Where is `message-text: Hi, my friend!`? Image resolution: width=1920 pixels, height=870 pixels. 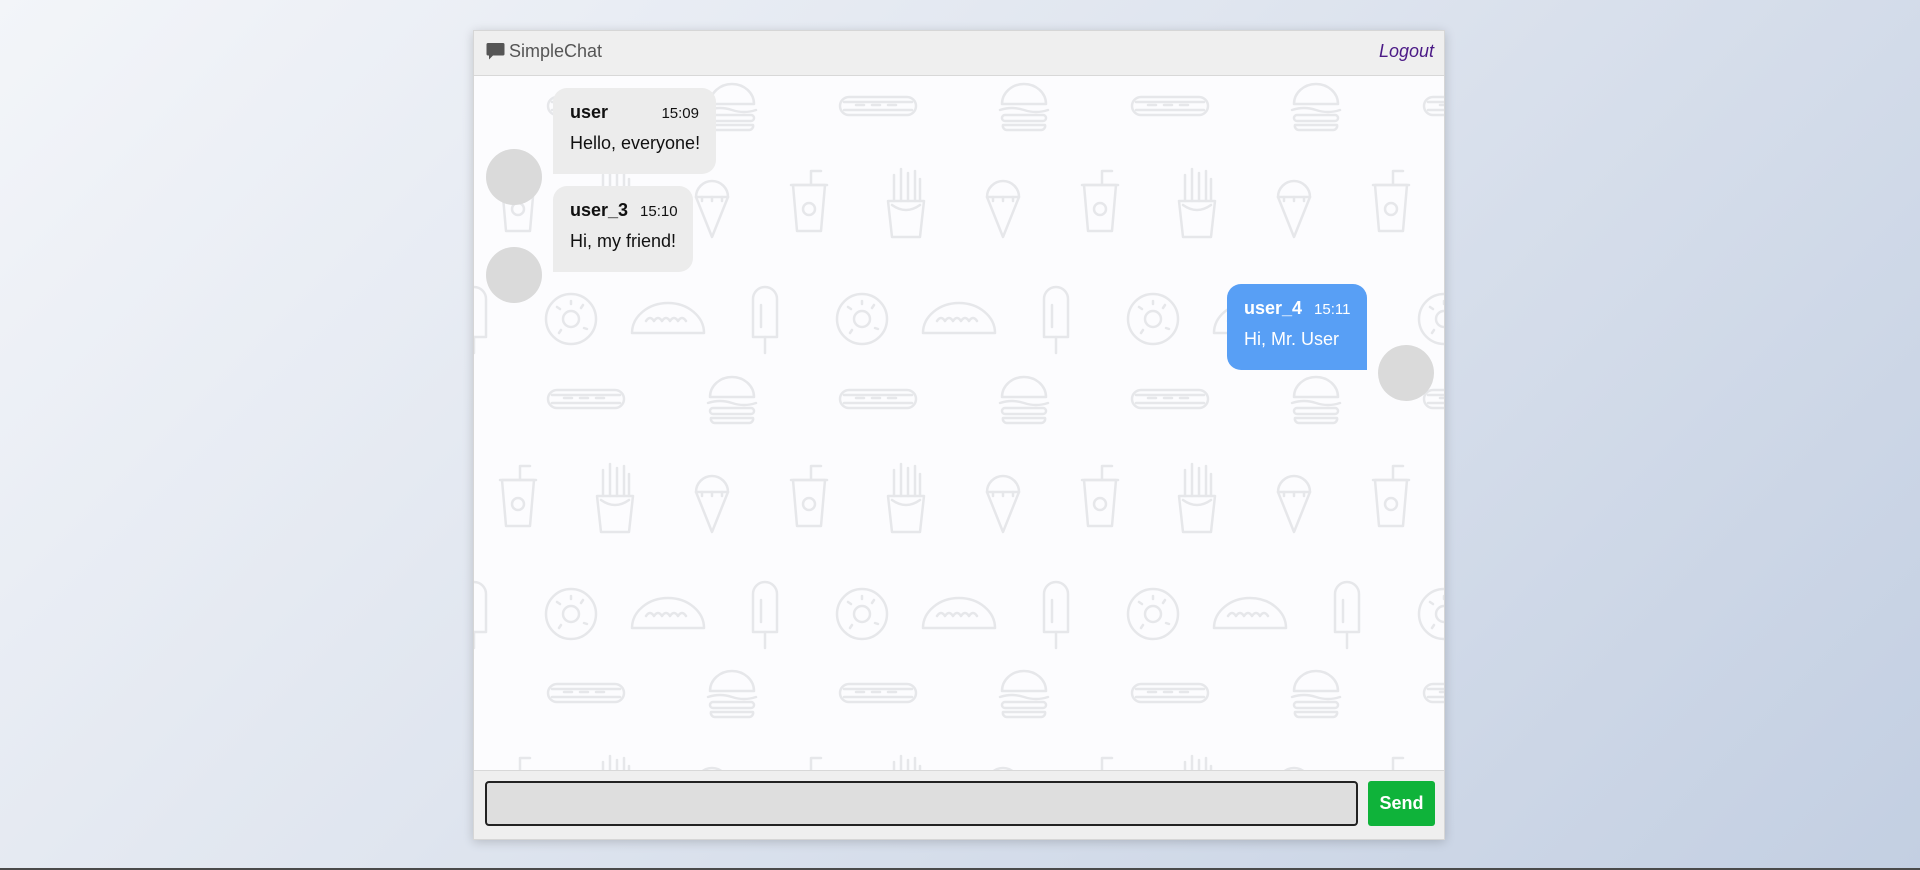
message-text: Hi, my friend! is located at coordinates (623, 241).